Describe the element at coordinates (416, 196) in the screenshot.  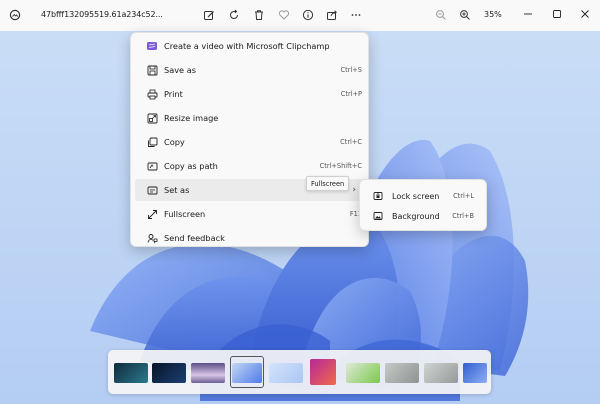
I see `submenu-item-label: Lock screen` at that location.